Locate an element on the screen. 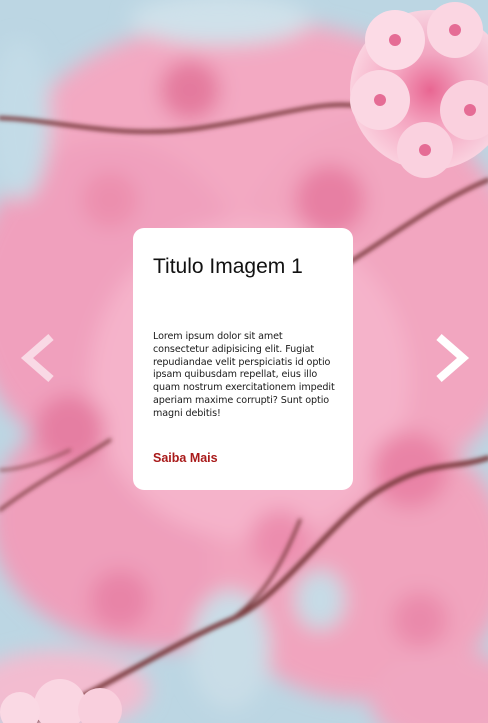 The width and height of the screenshot is (488, 723). next-slide-button is located at coordinates (453, 358).